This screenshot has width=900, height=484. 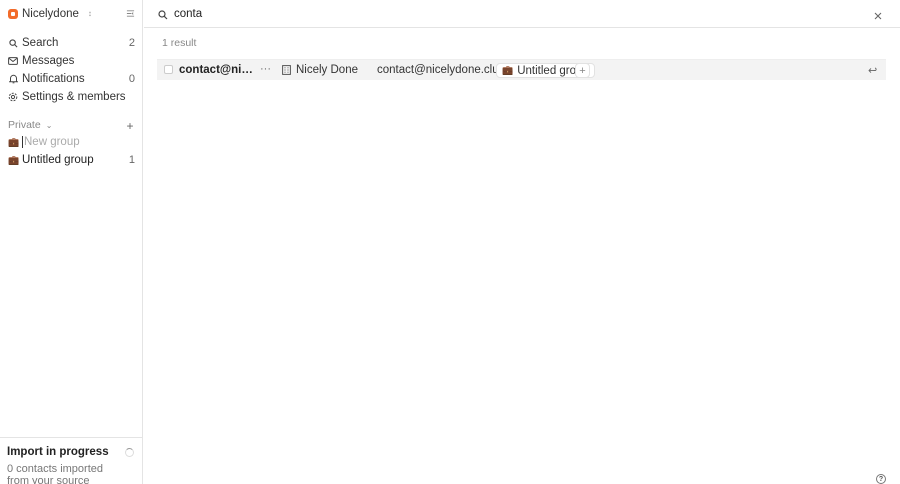 I want to click on help-icon: ?, so click(x=881, y=479).